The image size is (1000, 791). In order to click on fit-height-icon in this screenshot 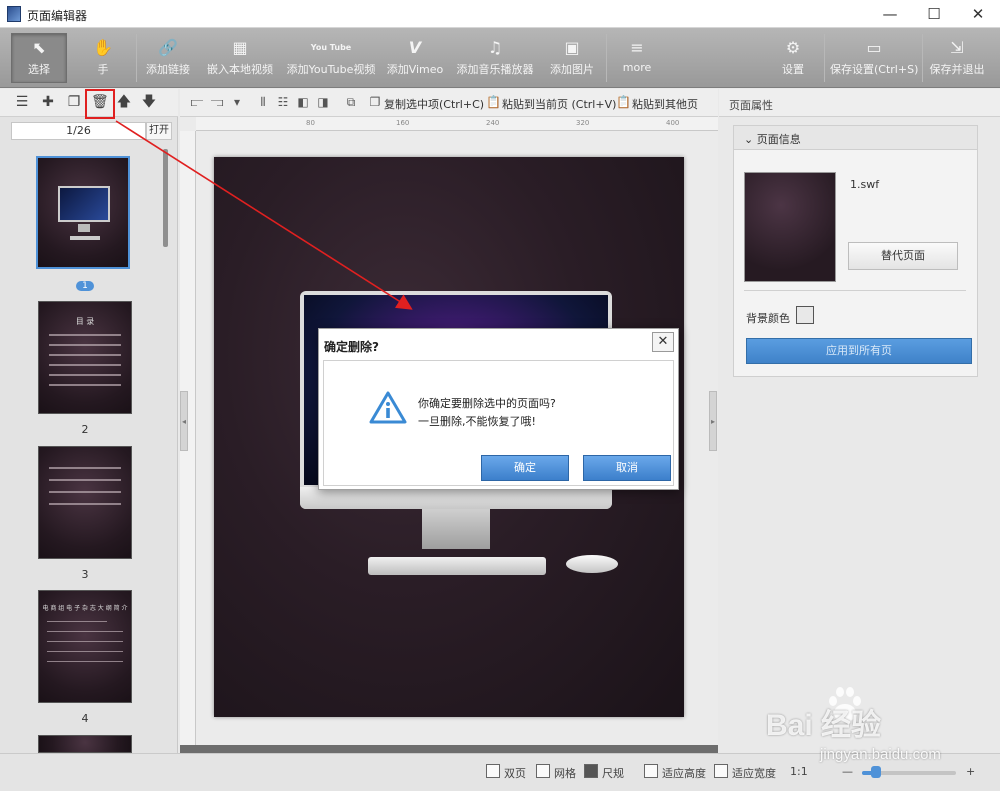, I will do `click(651, 771)`.